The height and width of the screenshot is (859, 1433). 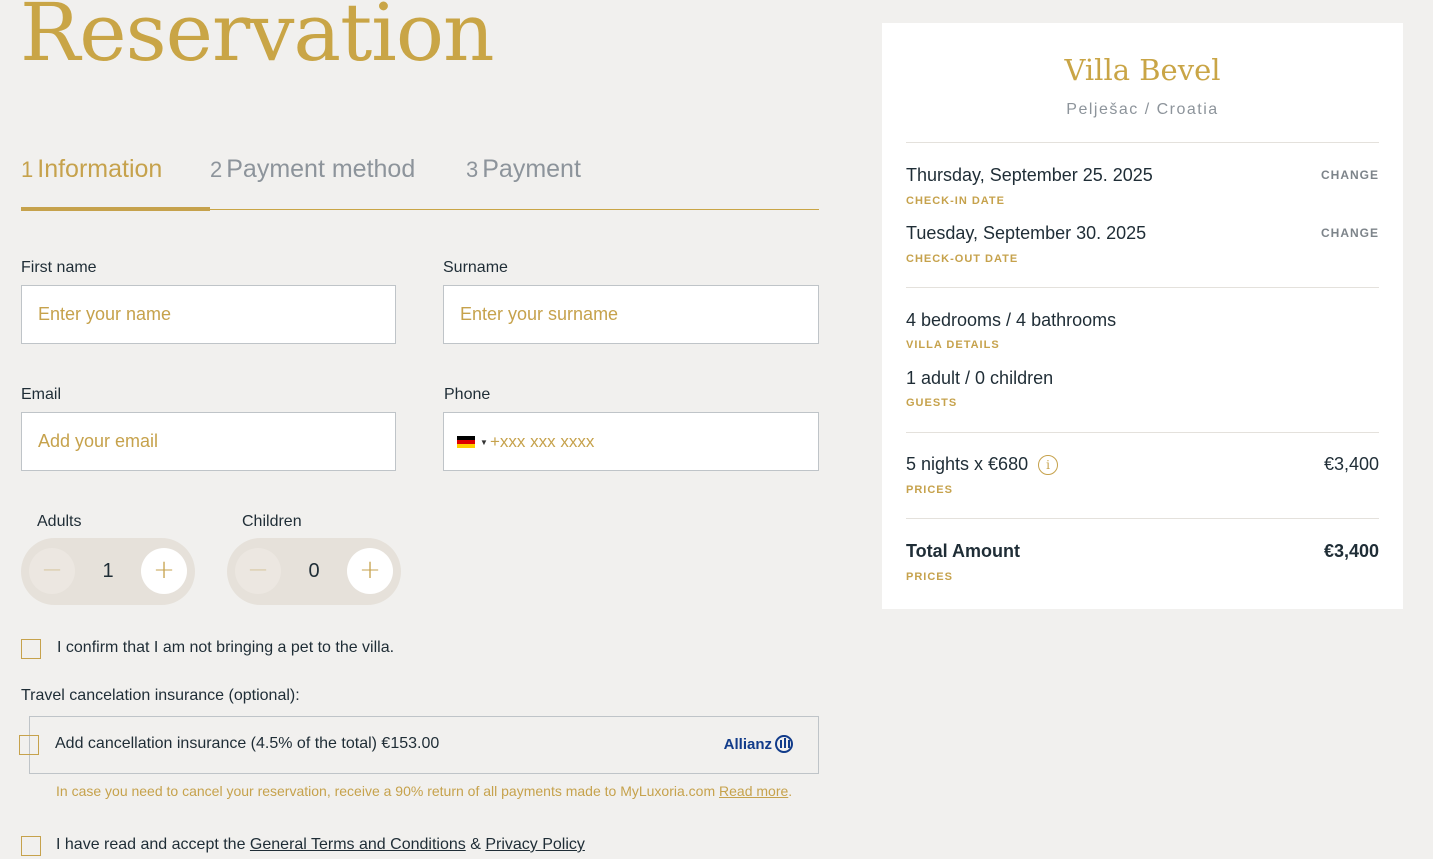 What do you see at coordinates (216, 169) in the screenshot?
I see `step-number: 2` at bounding box center [216, 169].